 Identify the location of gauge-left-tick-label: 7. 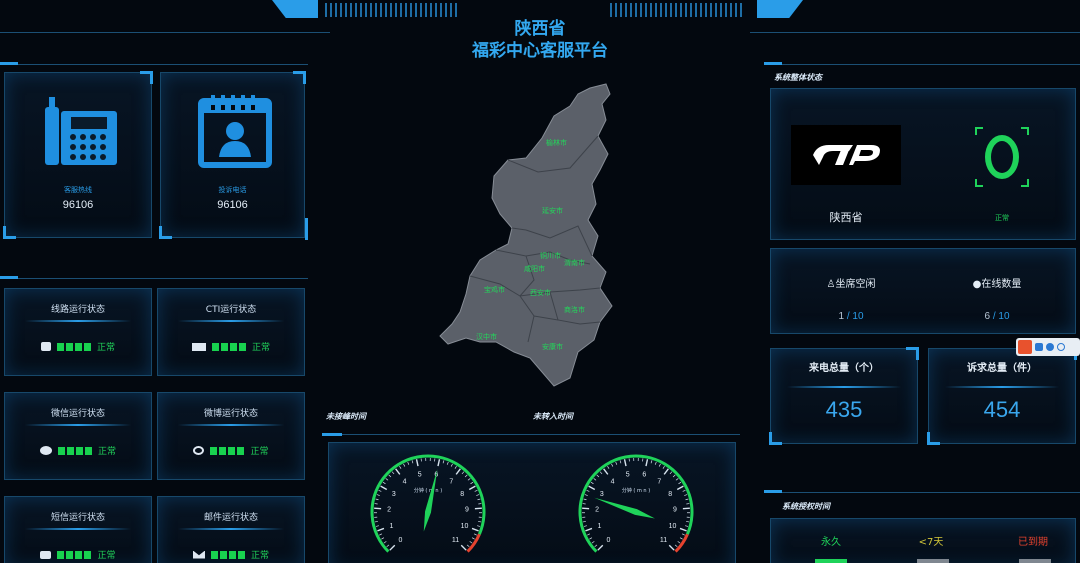
(451, 481).